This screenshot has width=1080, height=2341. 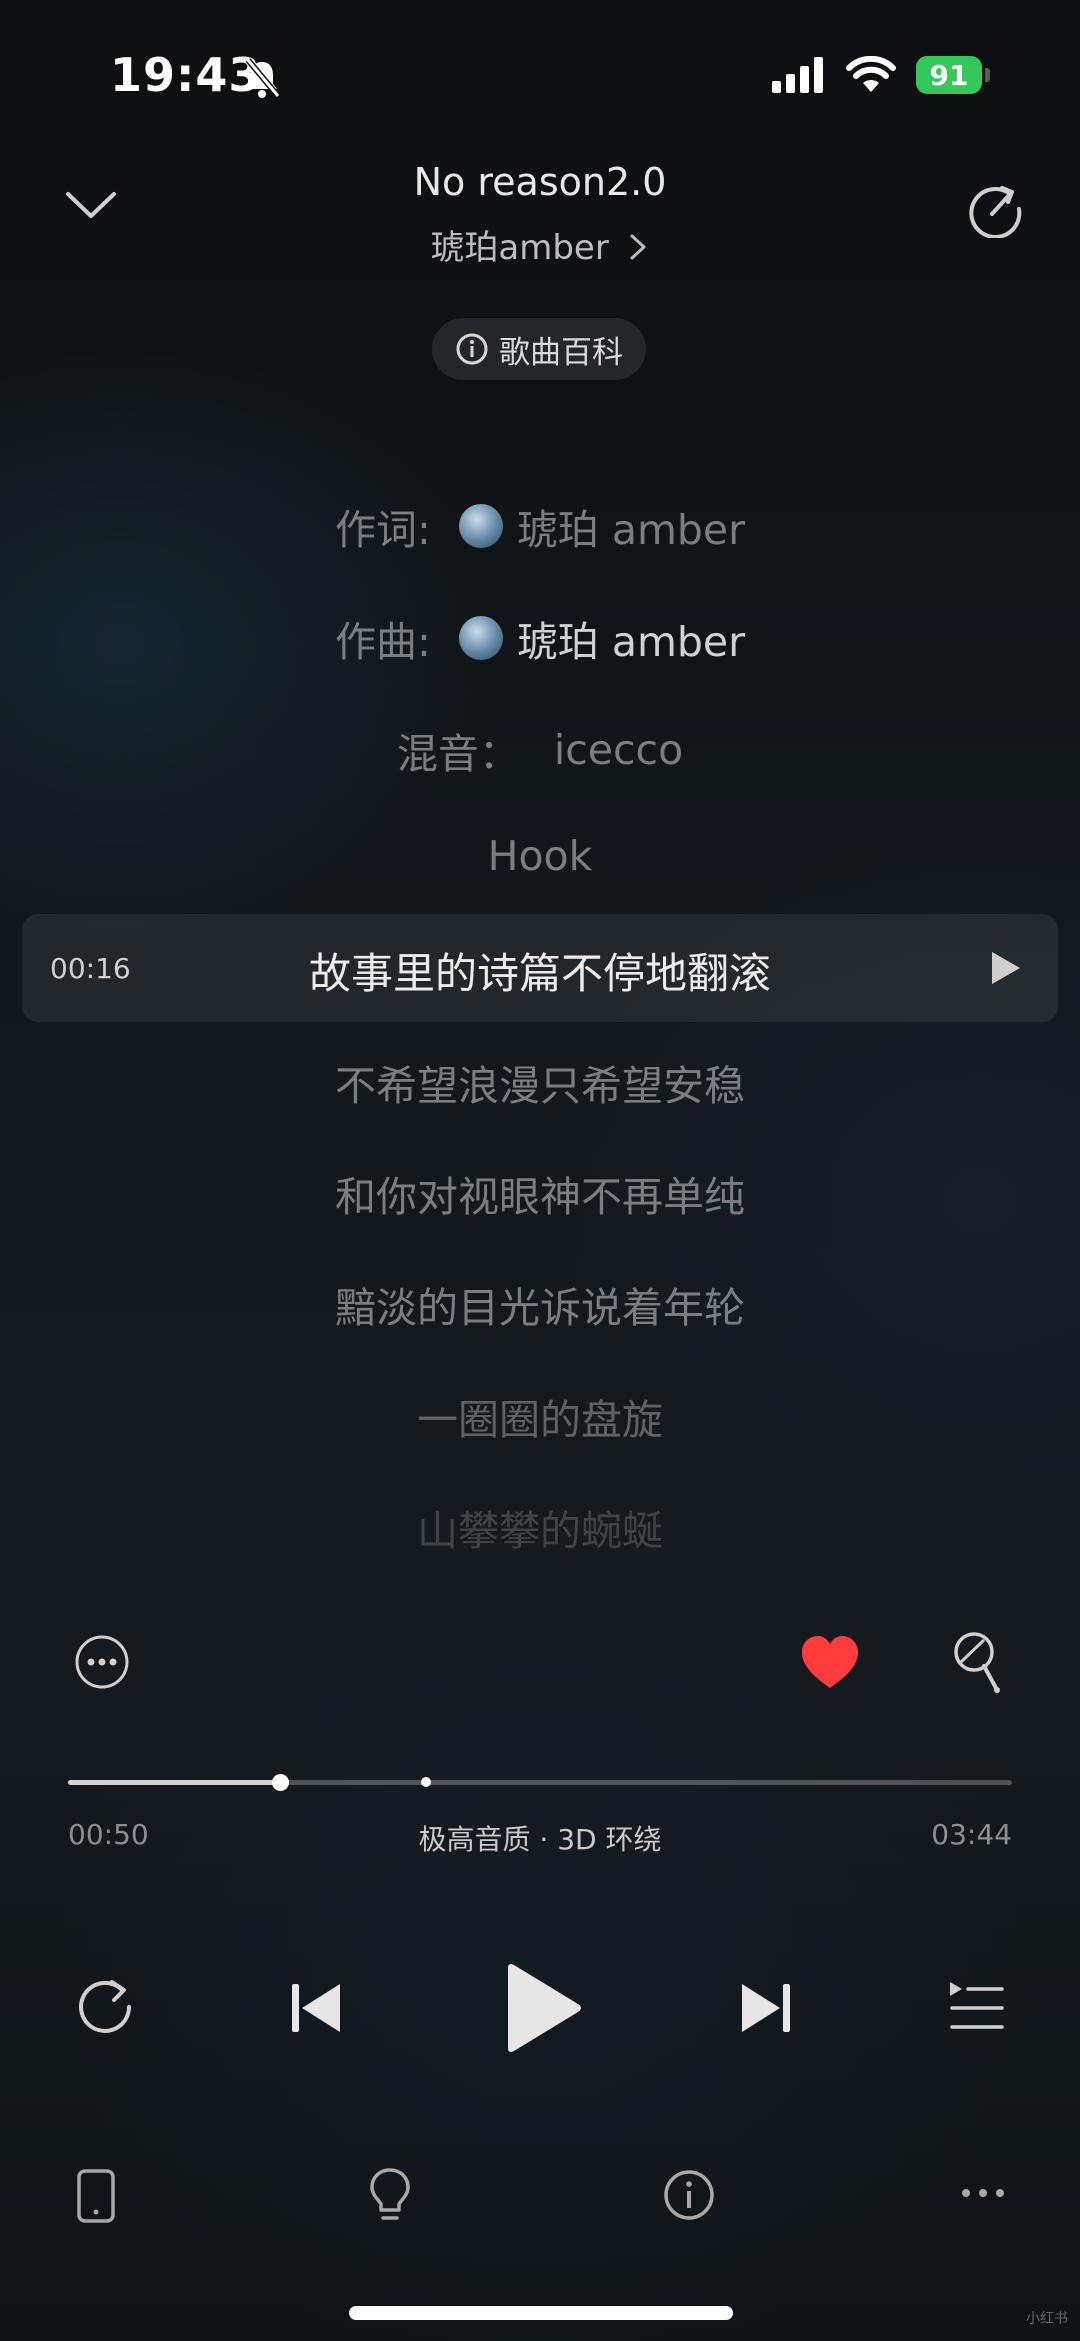 What do you see at coordinates (949, 75) in the screenshot?
I see `battery-level: 91` at bounding box center [949, 75].